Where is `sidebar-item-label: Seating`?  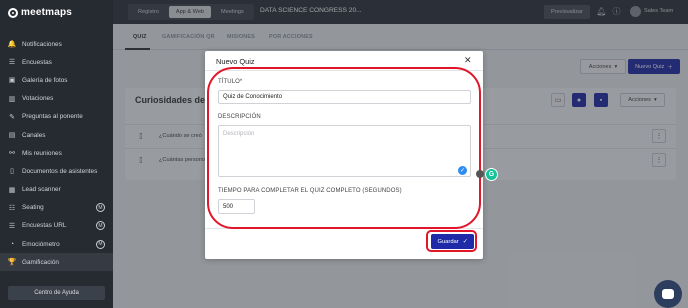 sidebar-item-label: Seating is located at coordinates (33, 208).